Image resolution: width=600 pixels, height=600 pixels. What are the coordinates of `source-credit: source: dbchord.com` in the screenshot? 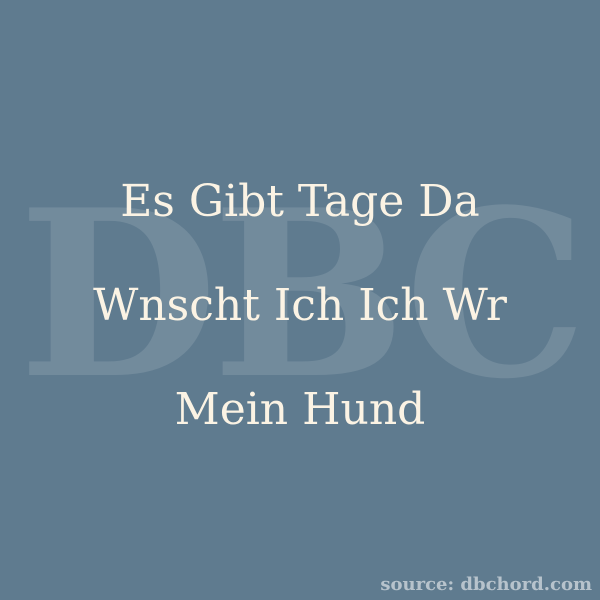 It's located at (486, 584).